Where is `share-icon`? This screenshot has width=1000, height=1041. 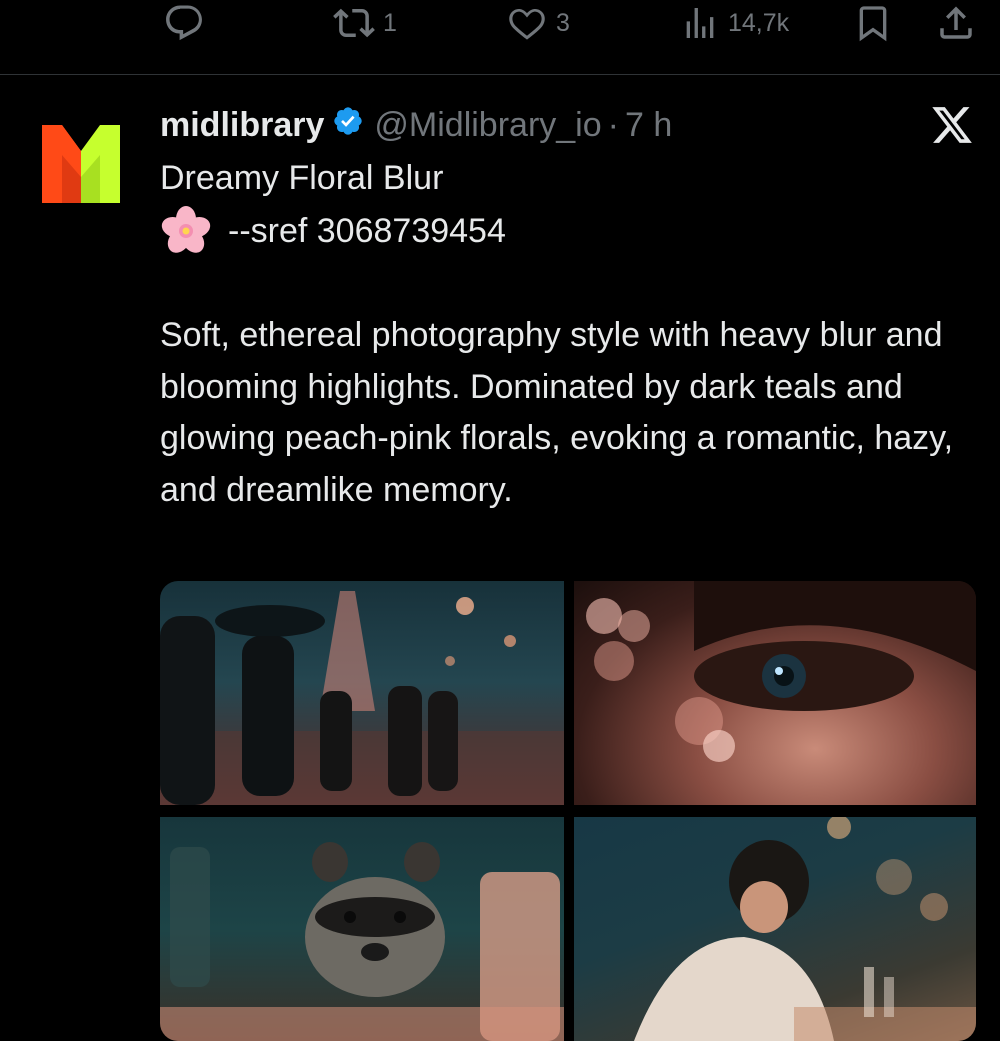
share-icon is located at coordinates (956, 22).